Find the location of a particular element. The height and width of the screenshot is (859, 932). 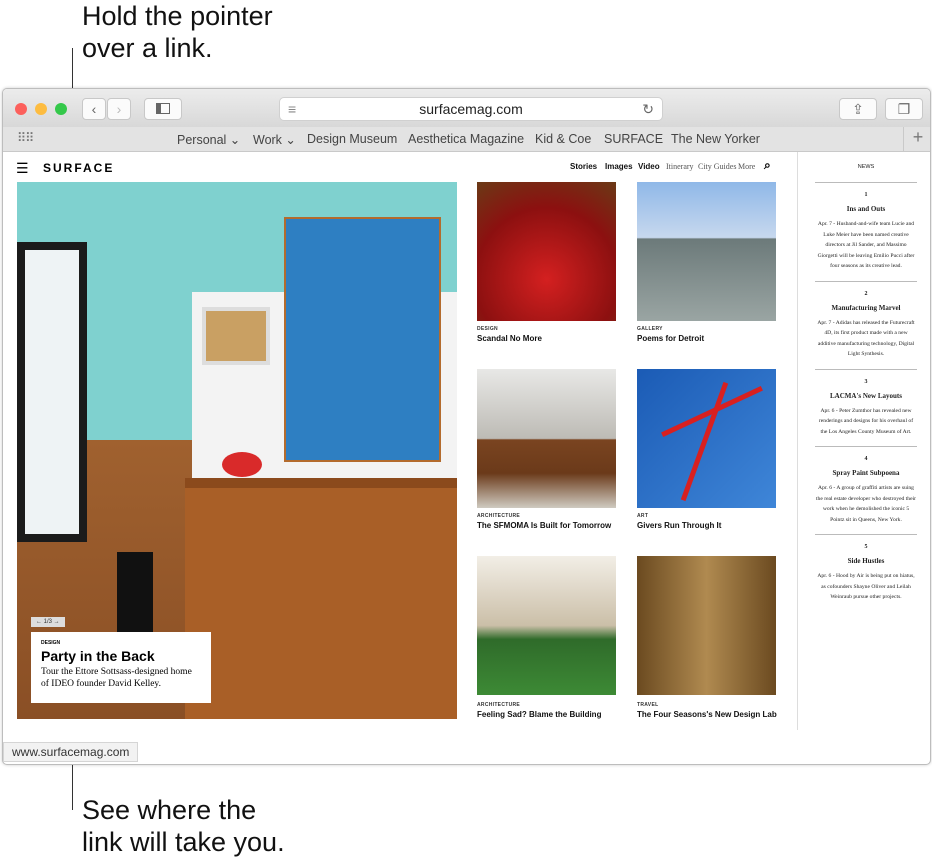

toolbar: ‹ › ≡ surfacemag.com ↻ ⇪ ❐ is located at coordinates (466, 108).